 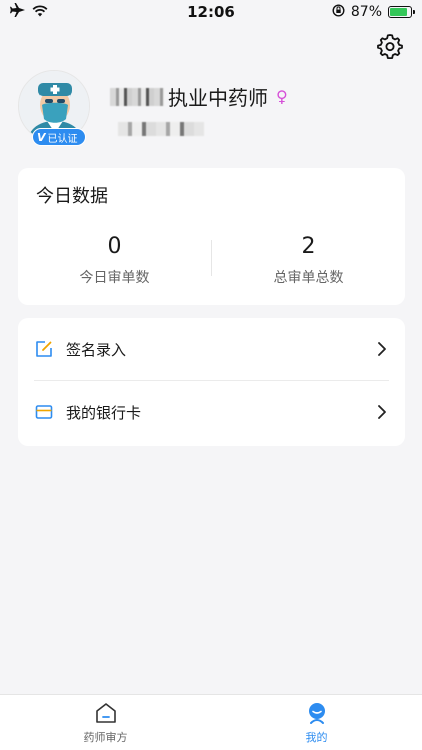 I want to click on verified-label: 已认证, so click(x=62, y=139).